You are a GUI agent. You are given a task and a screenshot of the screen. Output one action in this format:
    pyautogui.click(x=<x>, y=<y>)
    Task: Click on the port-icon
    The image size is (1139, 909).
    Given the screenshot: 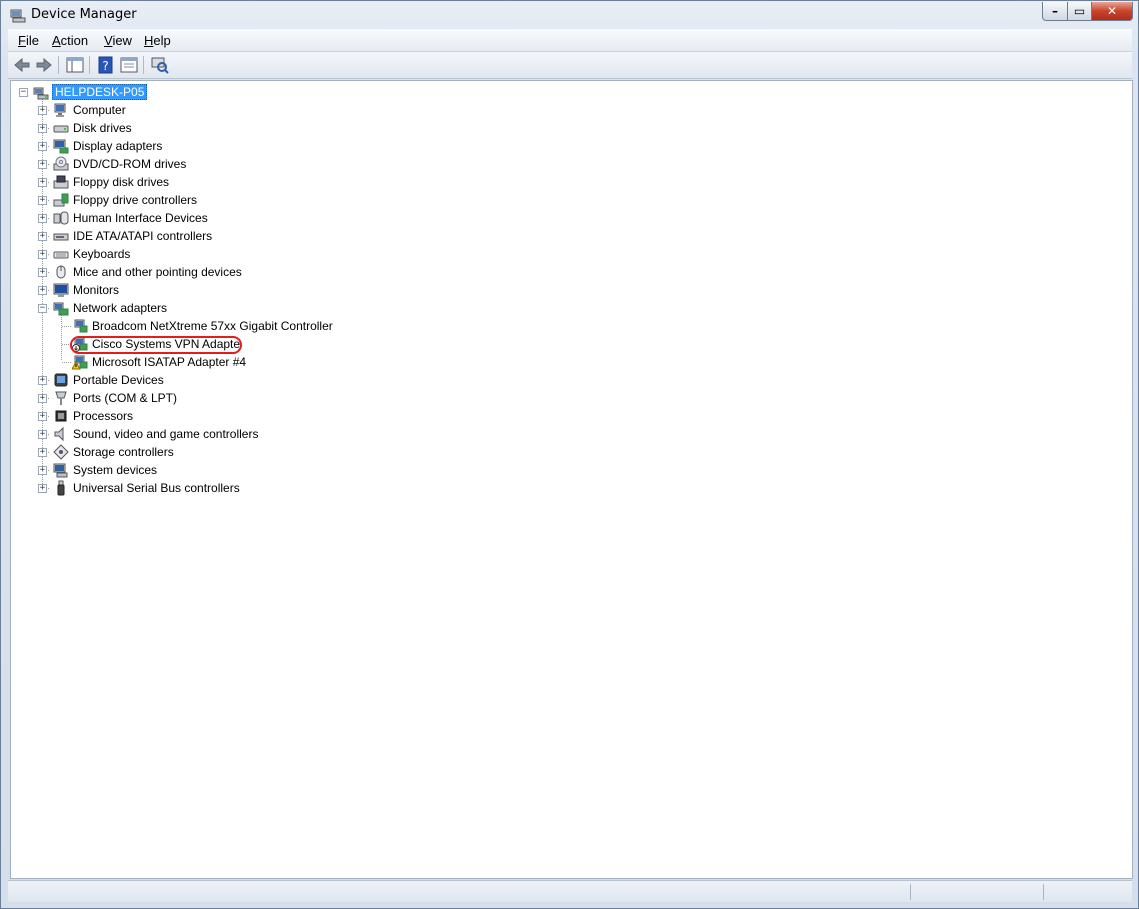 What is the action you would take?
    pyautogui.click(x=61, y=398)
    